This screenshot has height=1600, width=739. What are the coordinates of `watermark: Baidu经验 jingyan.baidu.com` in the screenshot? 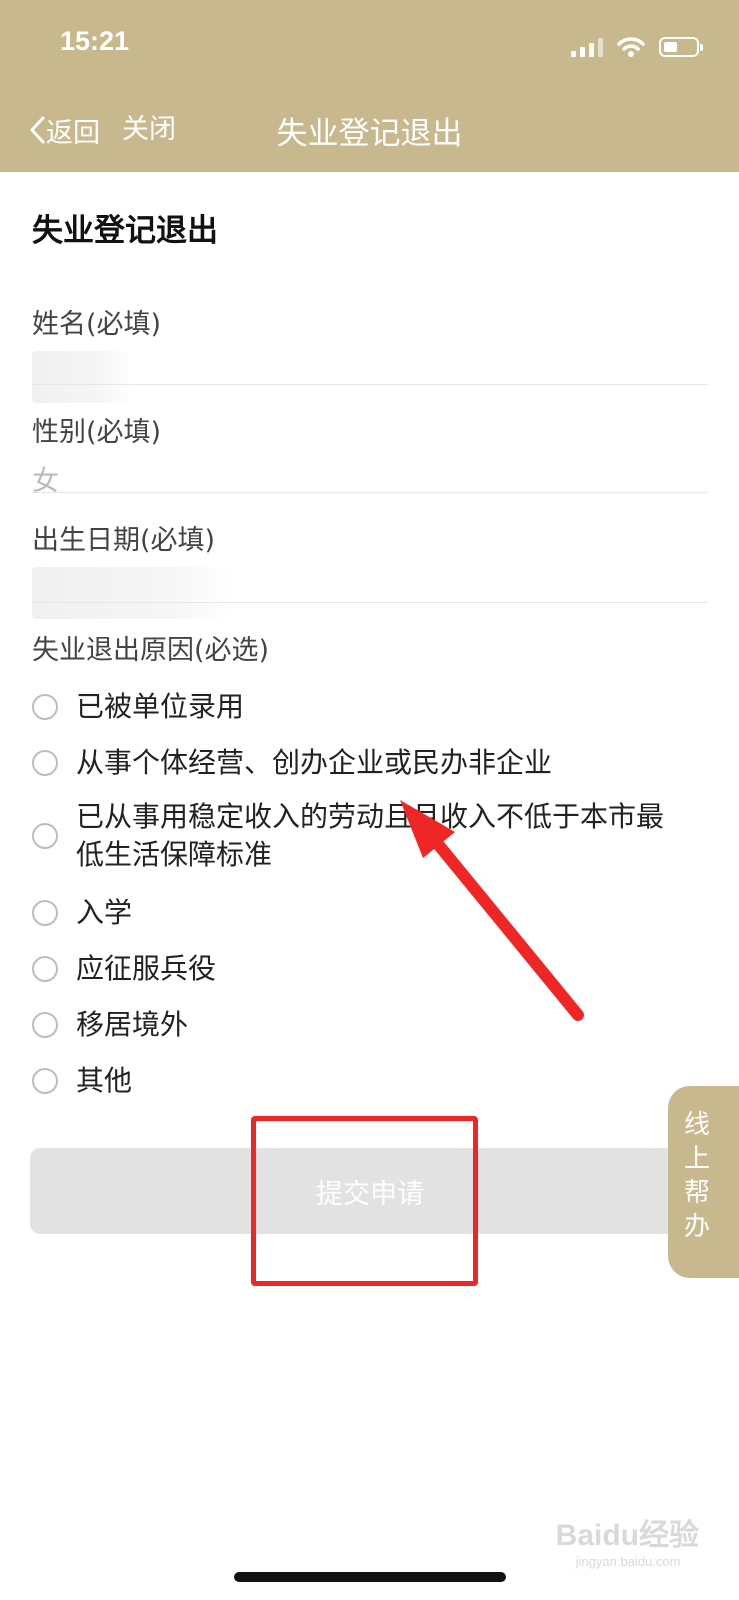 It's located at (627, 1539).